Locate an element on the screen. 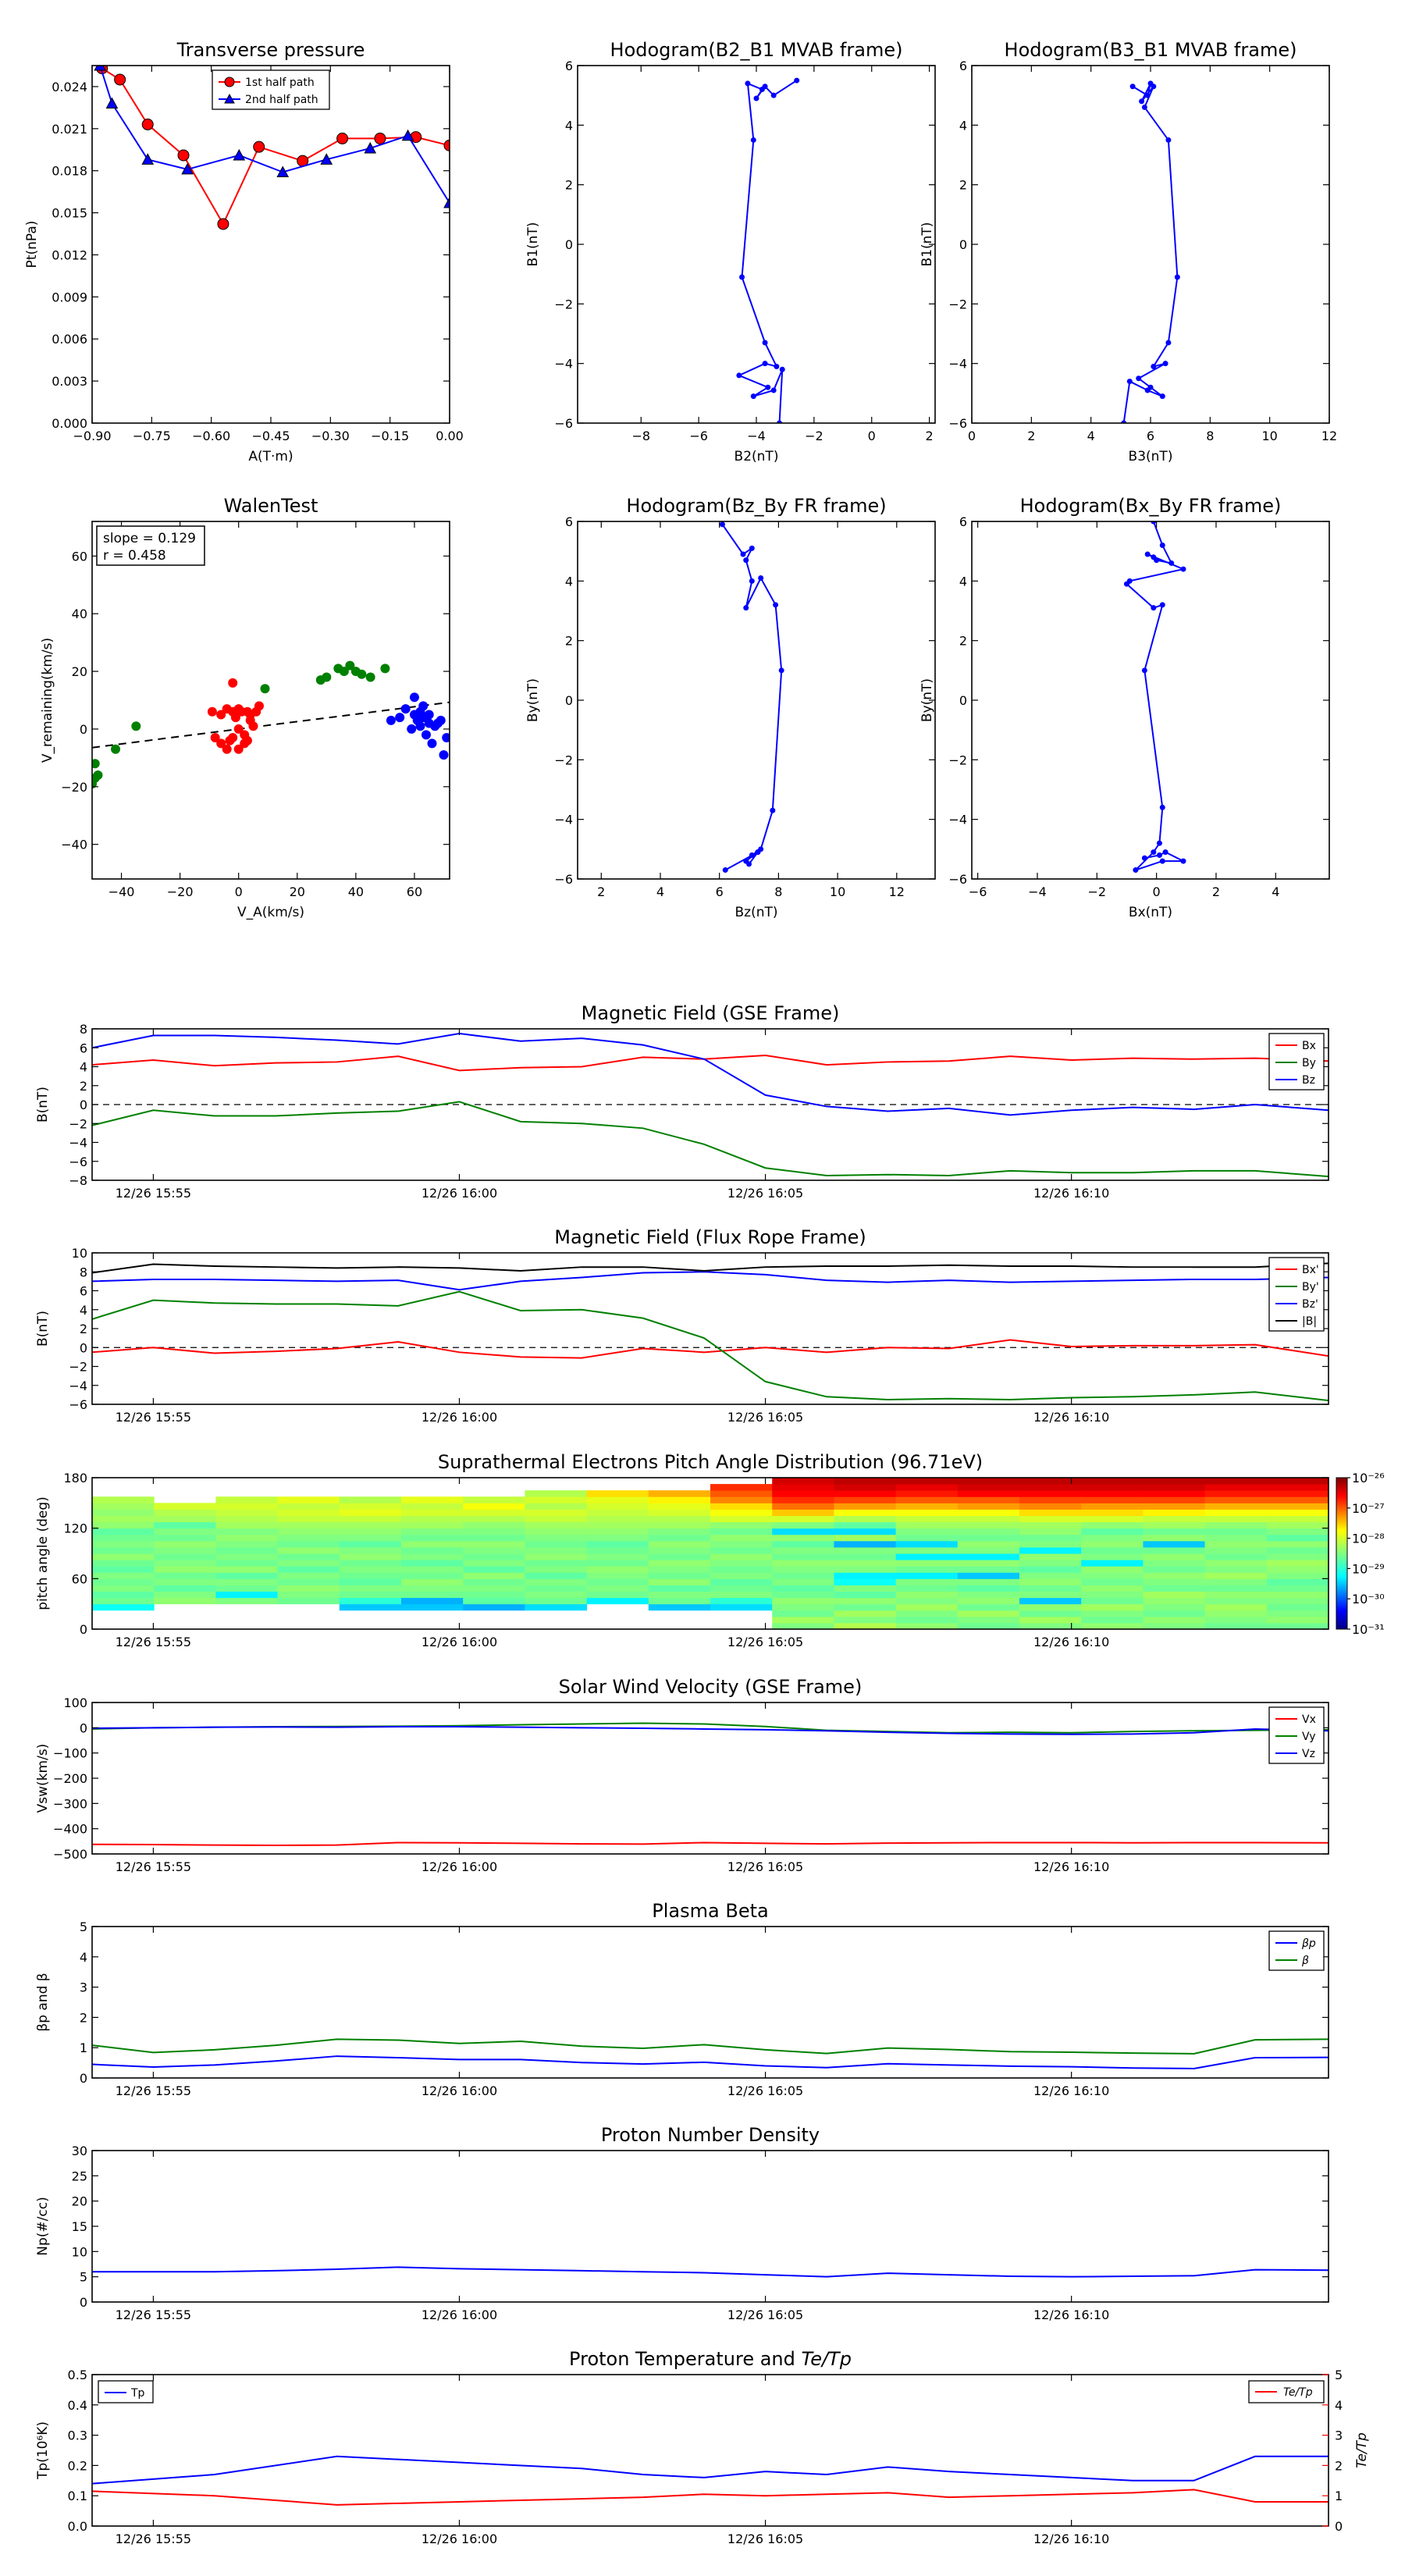  y-tick-label: −6 is located at coordinates (78, 1162).